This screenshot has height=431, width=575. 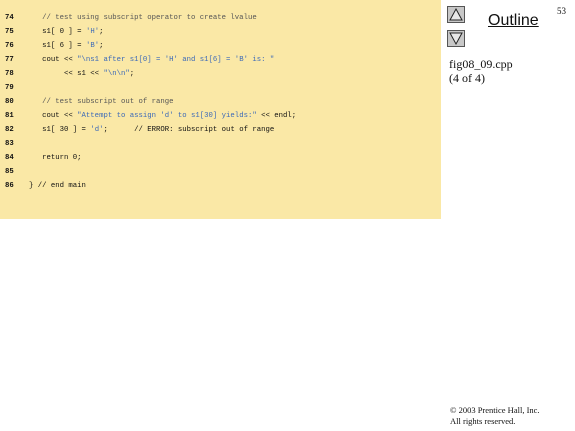 I want to click on triangle-down-icon, so click(x=456, y=38).